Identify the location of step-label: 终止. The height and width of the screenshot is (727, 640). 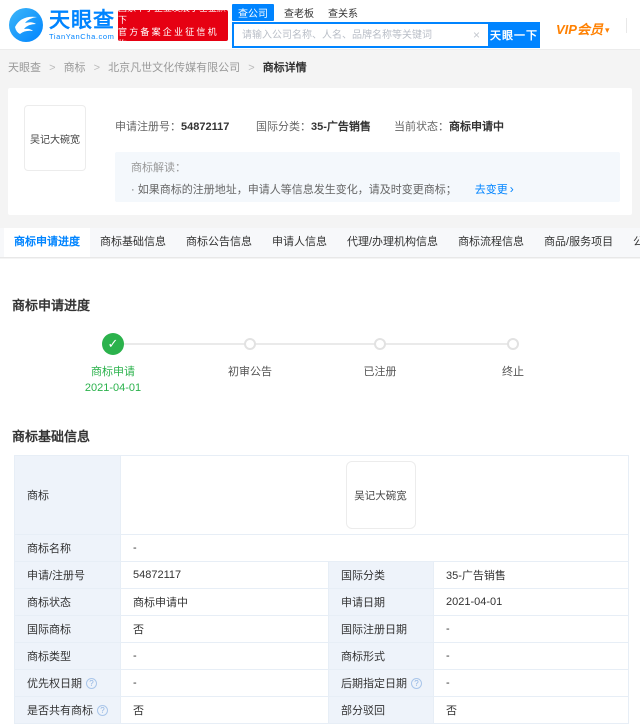
(513, 372).